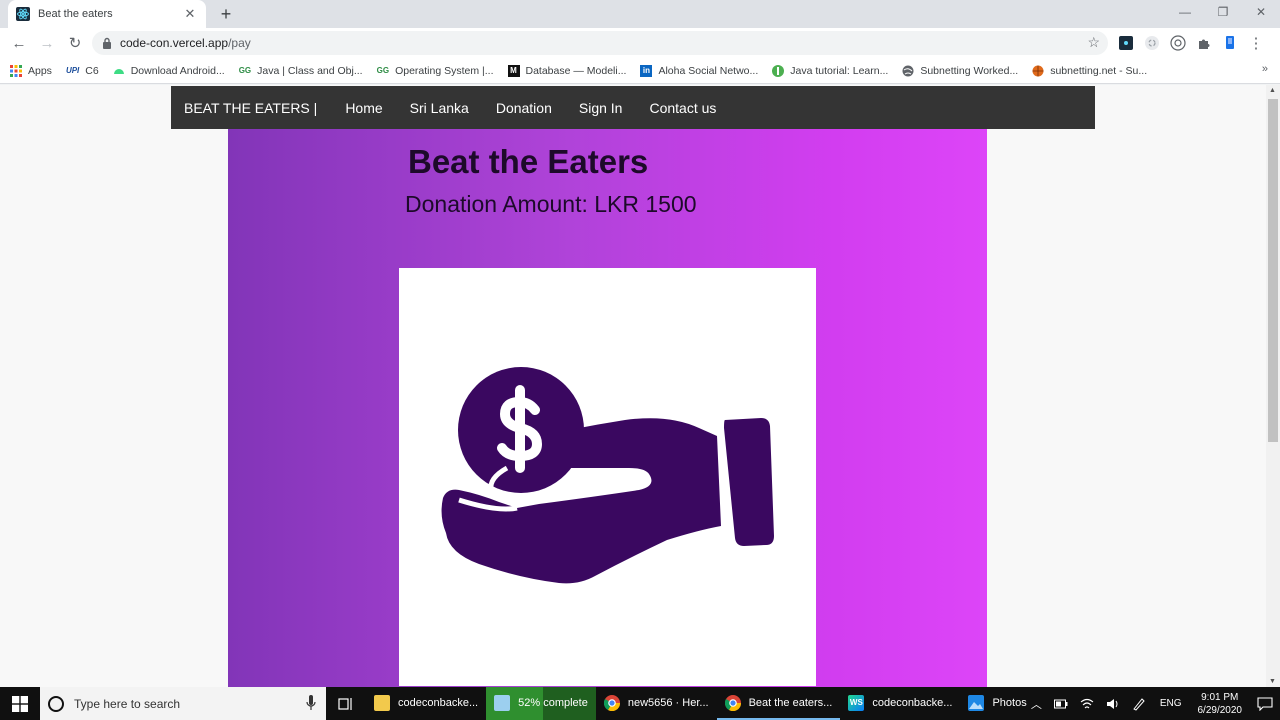 This screenshot has height=720, width=1280. Describe the element at coordinates (56, 703) in the screenshot. I see `cortana-circle-icon` at that location.